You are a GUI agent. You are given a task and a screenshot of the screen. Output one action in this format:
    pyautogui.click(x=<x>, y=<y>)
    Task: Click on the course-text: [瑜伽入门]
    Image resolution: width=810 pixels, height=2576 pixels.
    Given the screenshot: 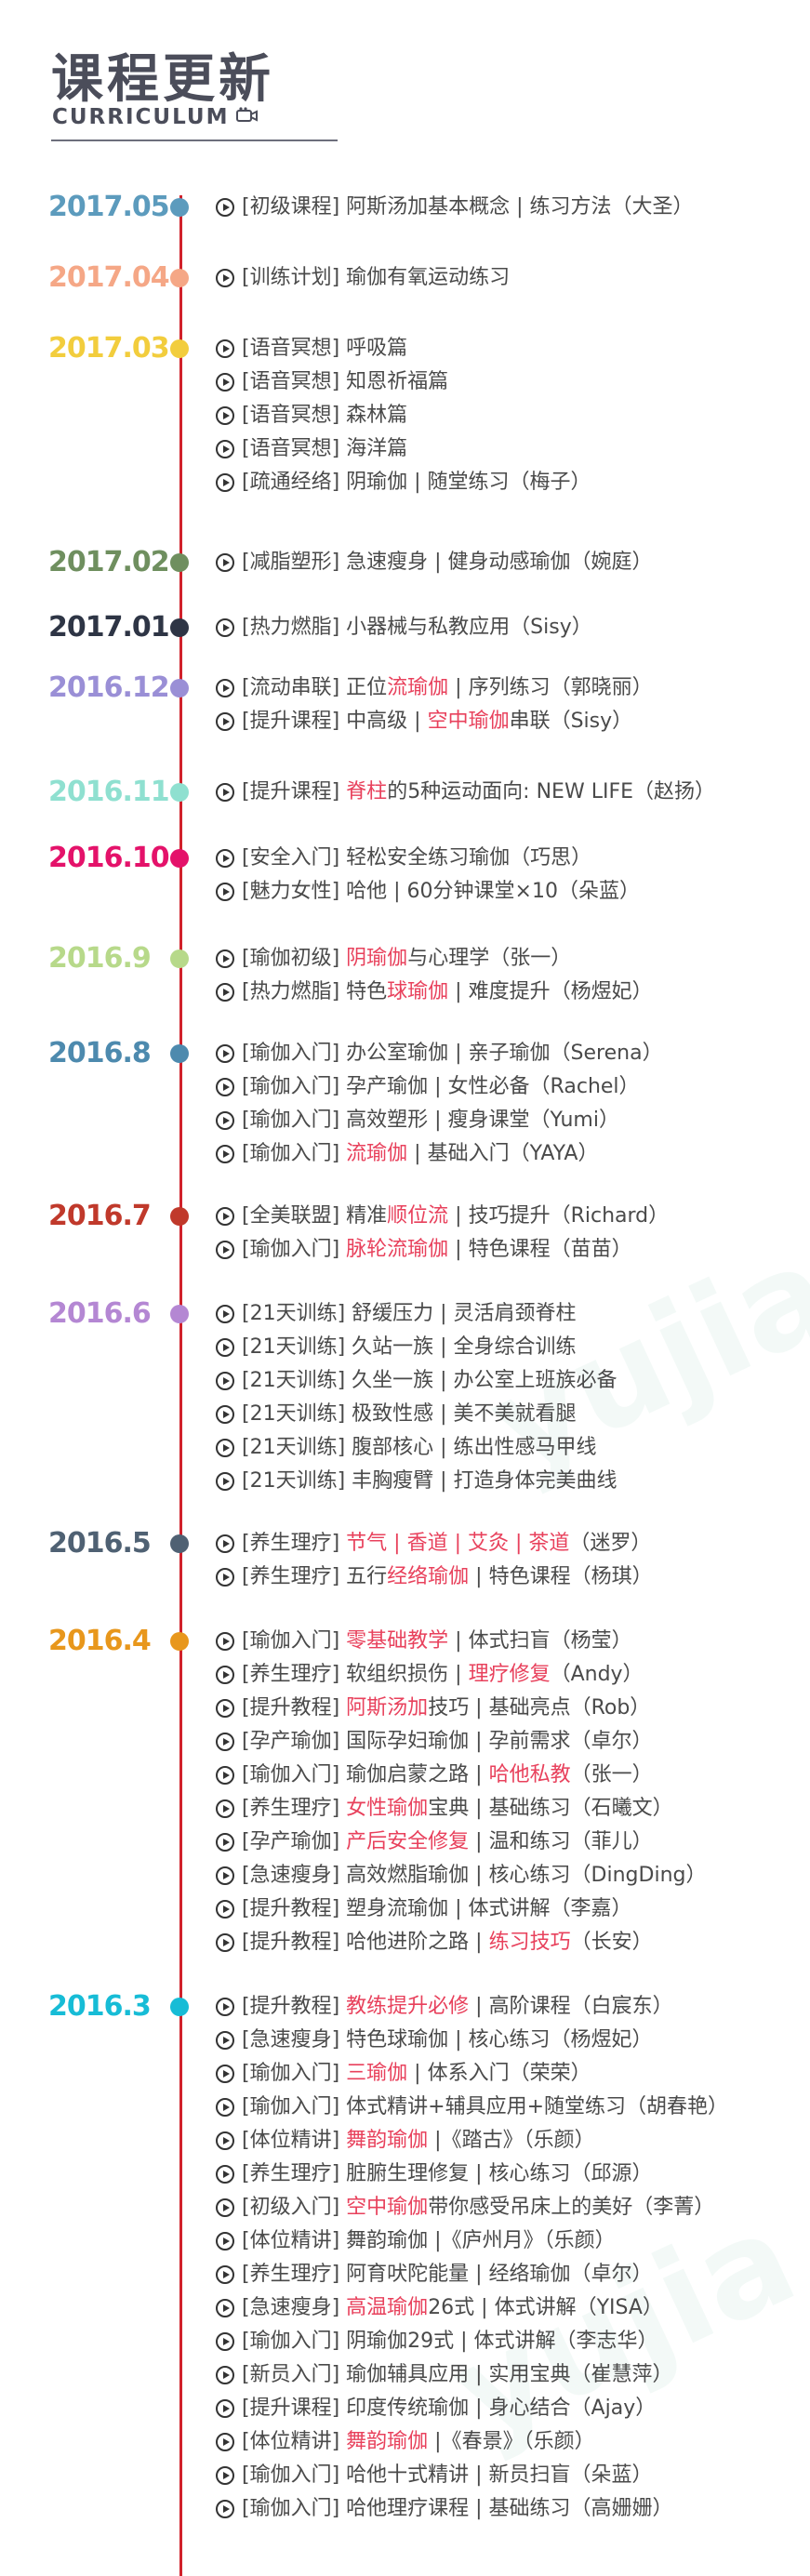 What is the action you would take?
    pyautogui.click(x=294, y=1153)
    